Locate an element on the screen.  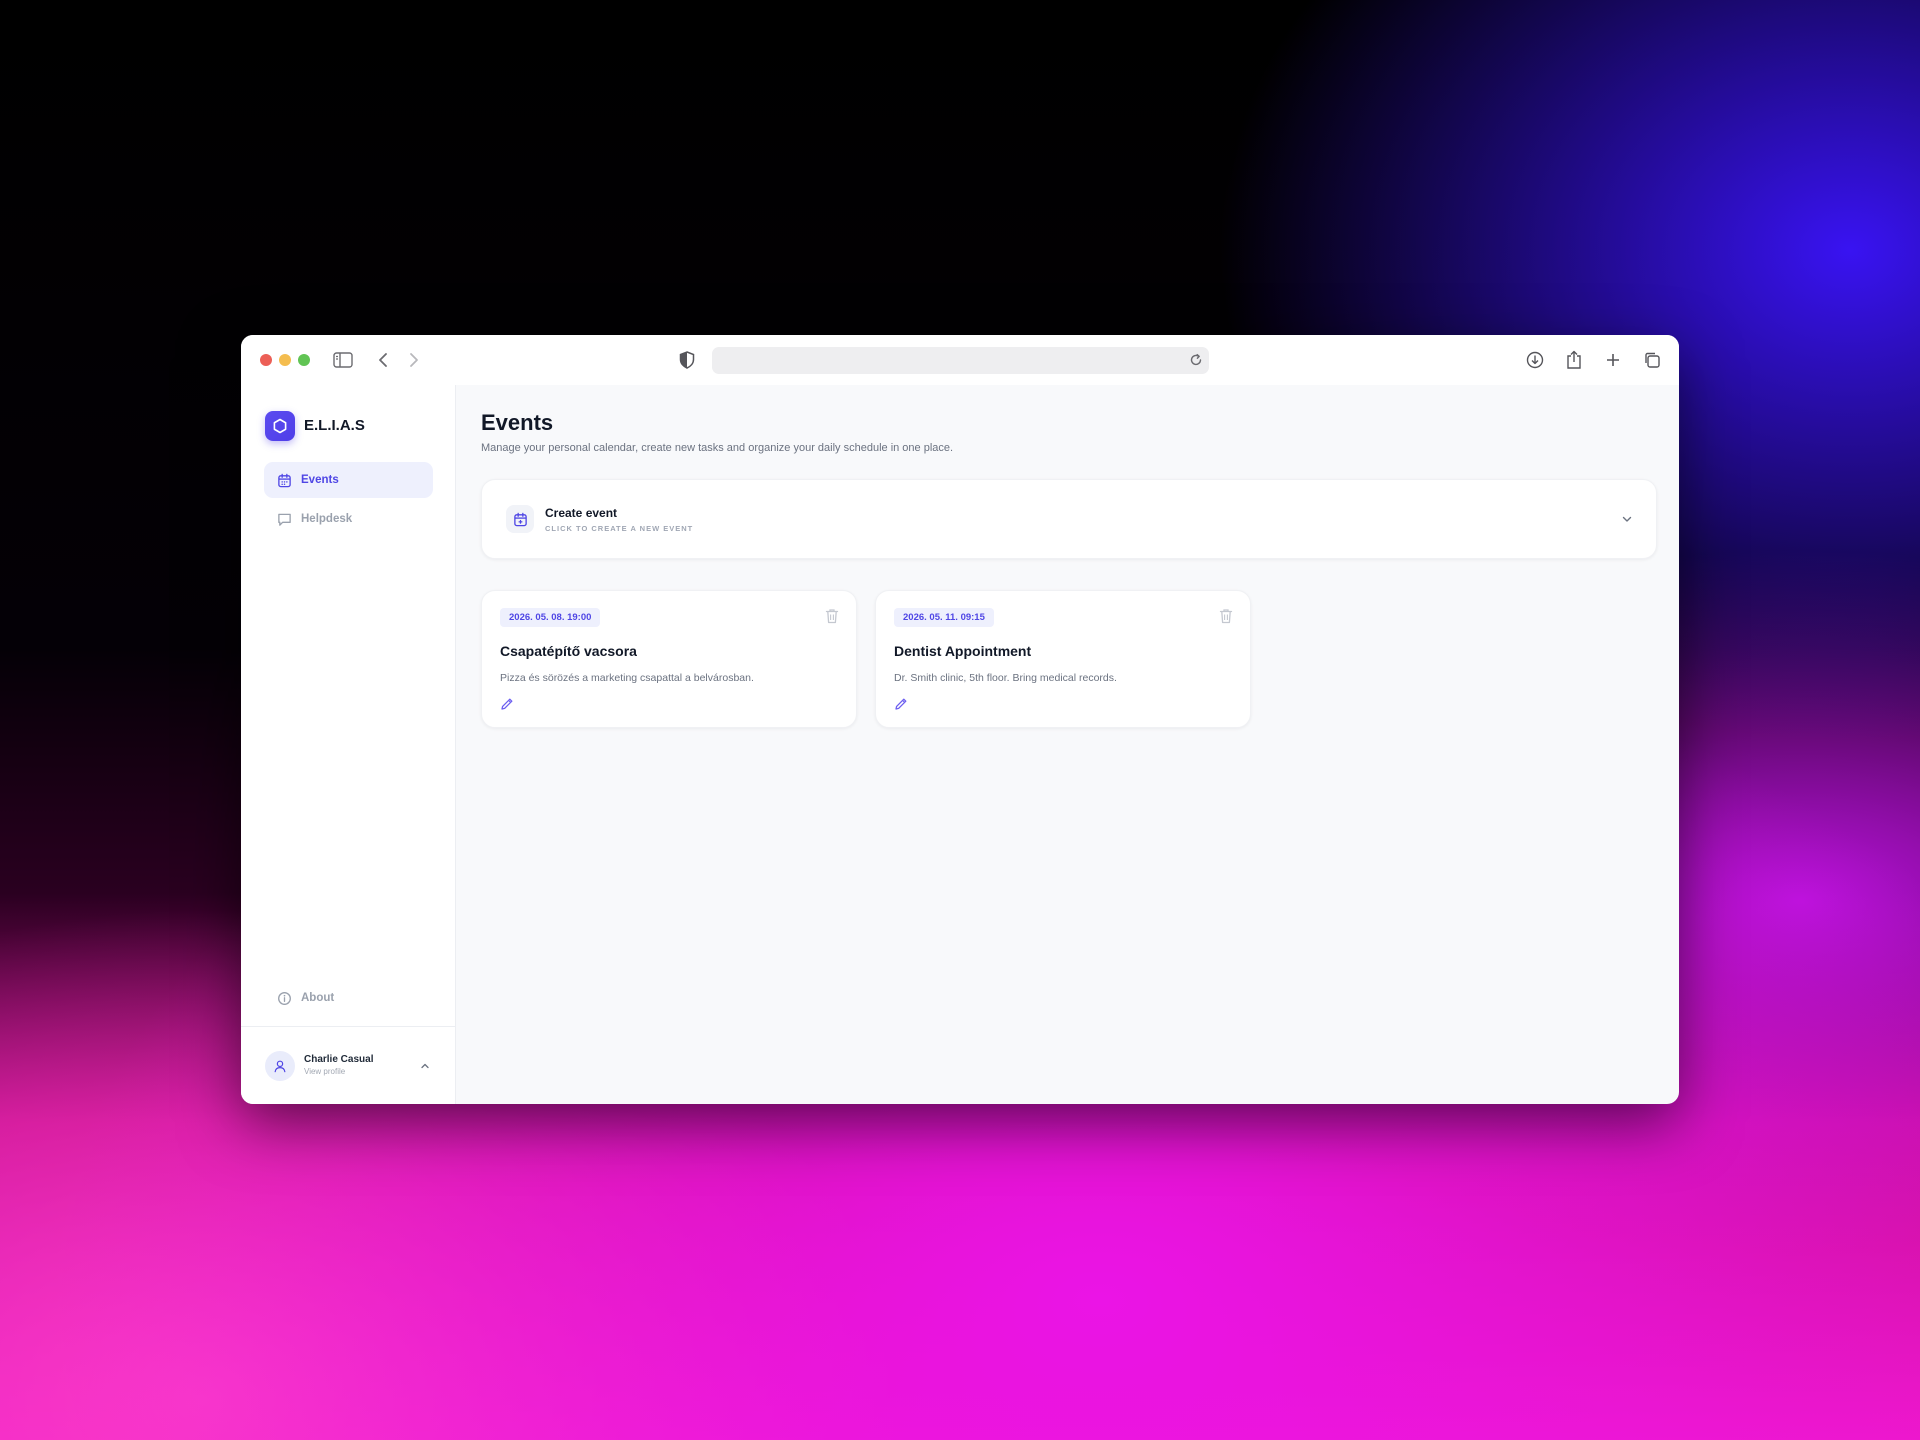
address-bar is located at coordinates (960, 360).